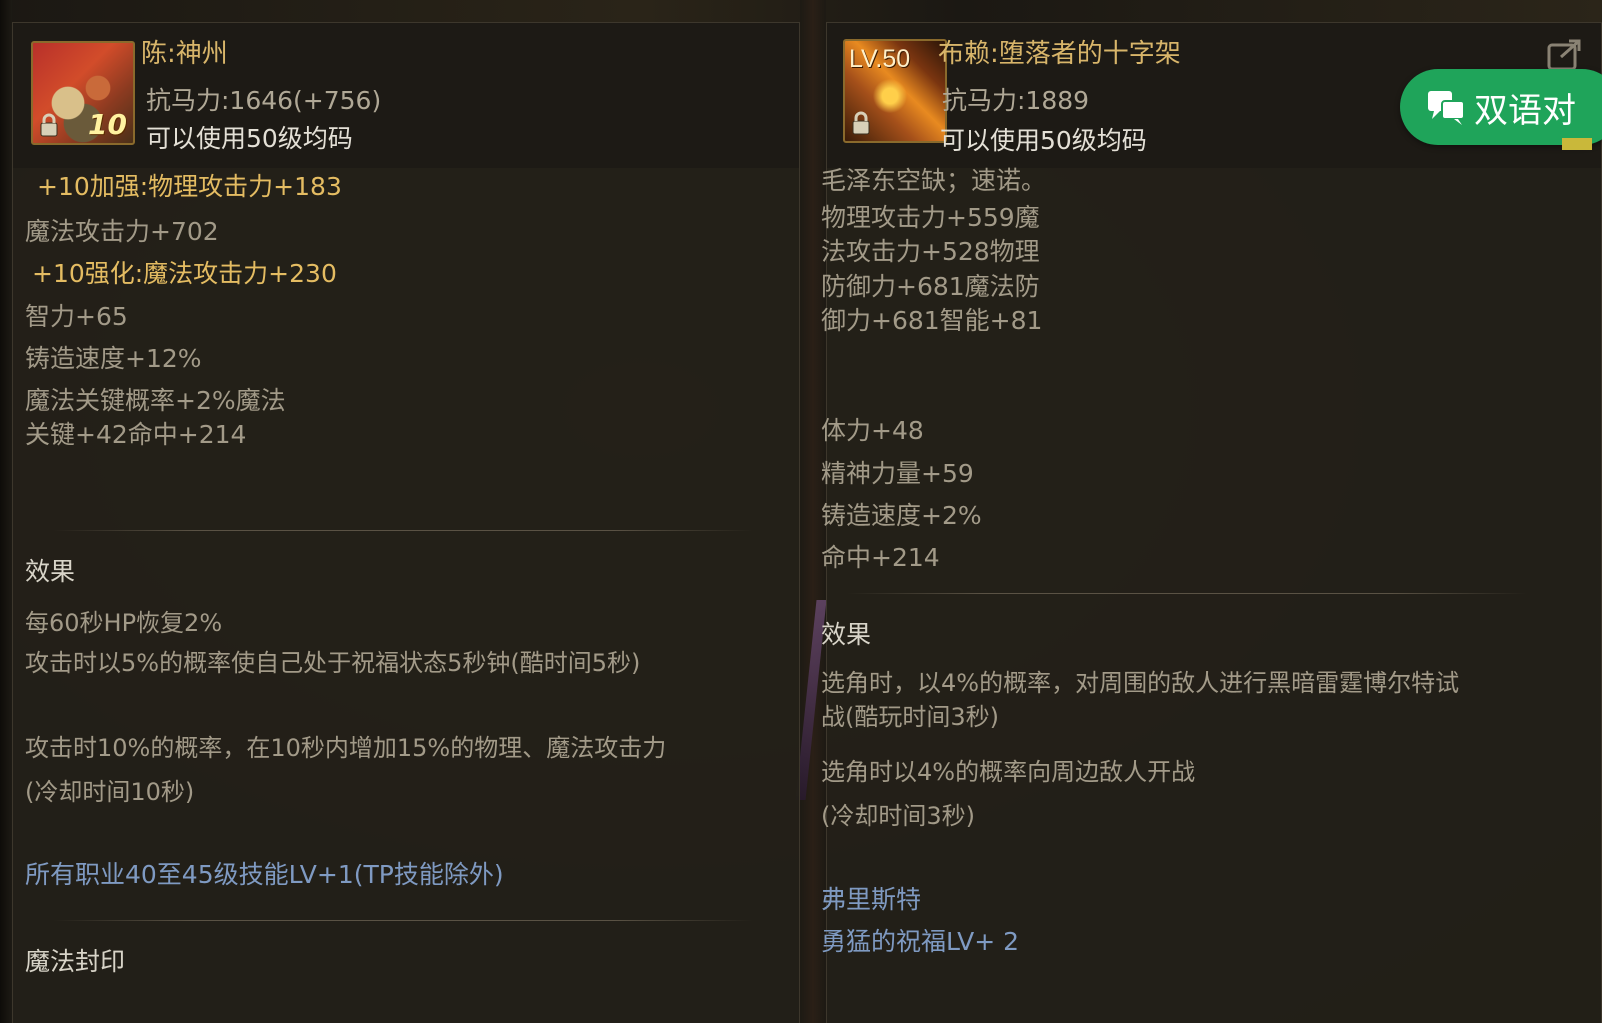  I want to click on effect-line: 战(酷玩时间3秒), so click(910, 717).